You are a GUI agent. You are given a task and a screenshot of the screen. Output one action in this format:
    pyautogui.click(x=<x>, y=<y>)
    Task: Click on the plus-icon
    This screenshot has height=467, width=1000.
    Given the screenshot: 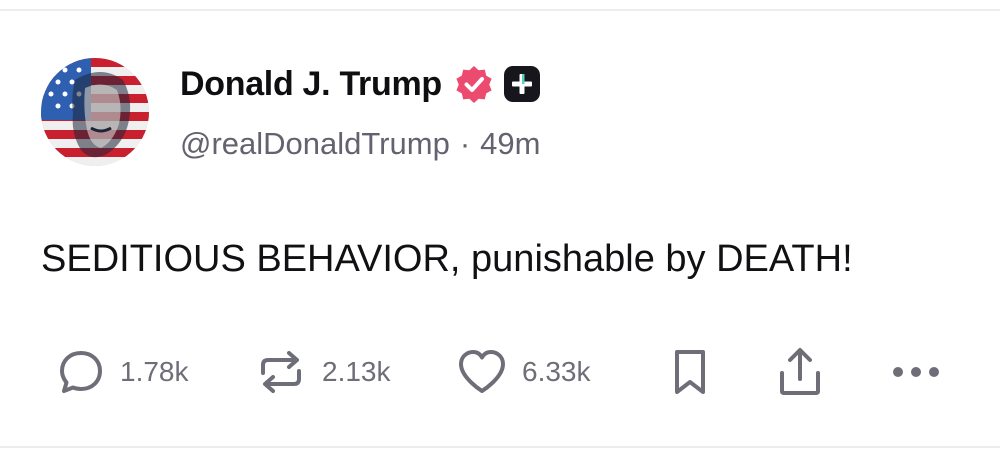 What is the action you would take?
    pyautogui.click(x=521, y=84)
    